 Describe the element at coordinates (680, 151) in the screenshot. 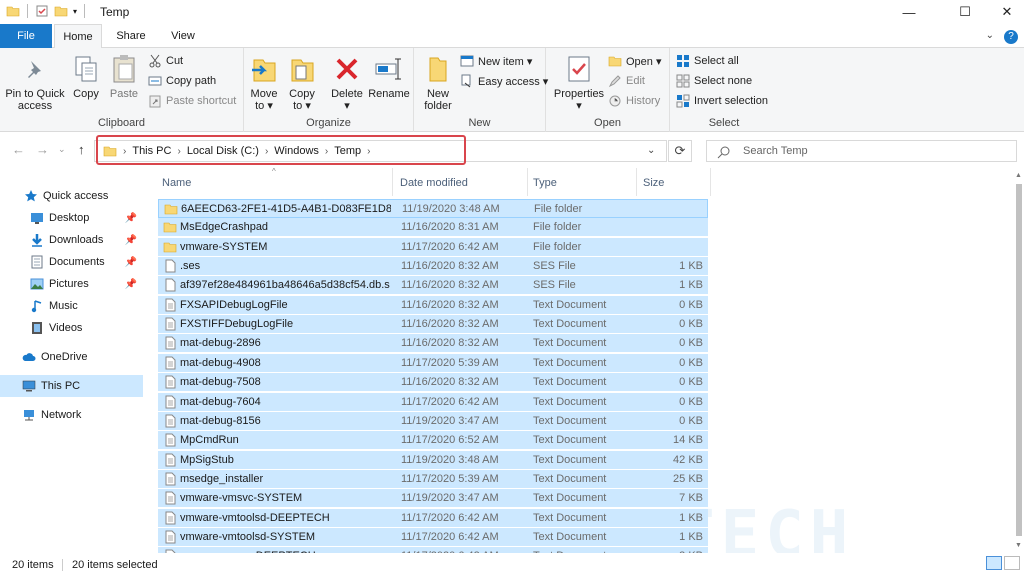

I see `refresh-button: ⟳` at that location.